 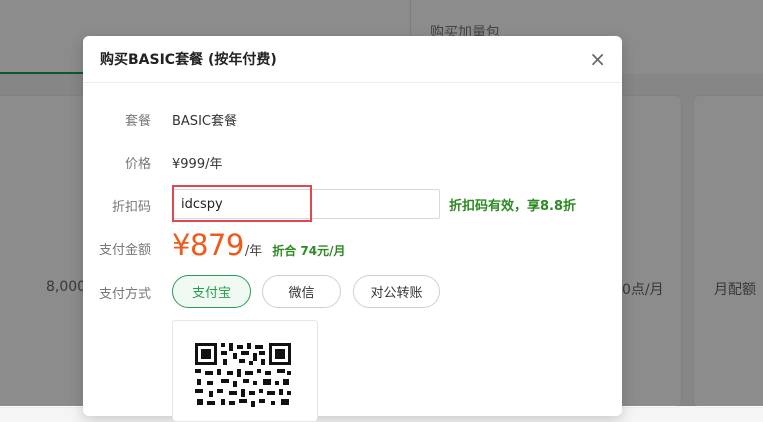 What do you see at coordinates (211, 291) in the screenshot?
I see `pay-alipay-button: 支付宝` at bounding box center [211, 291].